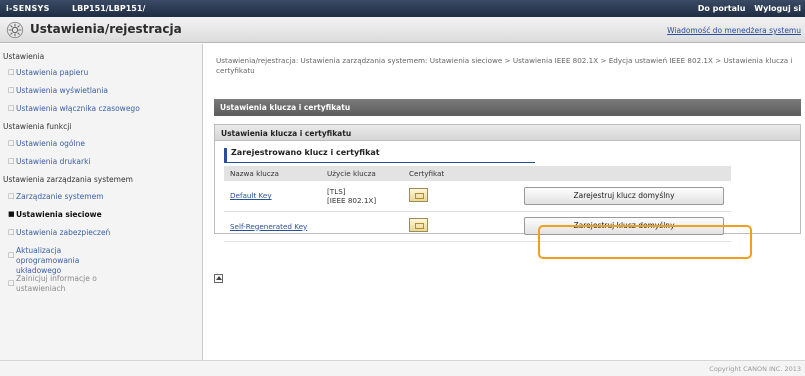  What do you see at coordinates (507, 133) in the screenshot?
I see `panel-title: Ustawienia klucza i certyfikatu` at bounding box center [507, 133].